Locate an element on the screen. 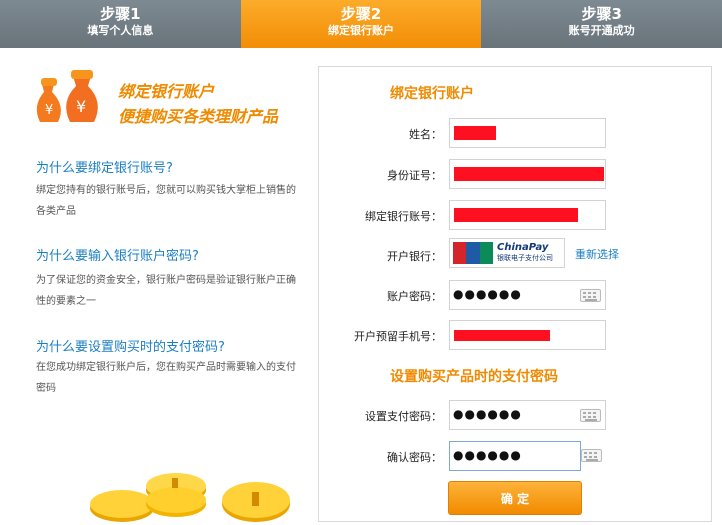 This screenshot has width=722, height=525. faq-question-3: 为什么要设置购买时的支付密码? is located at coordinates (130, 347).